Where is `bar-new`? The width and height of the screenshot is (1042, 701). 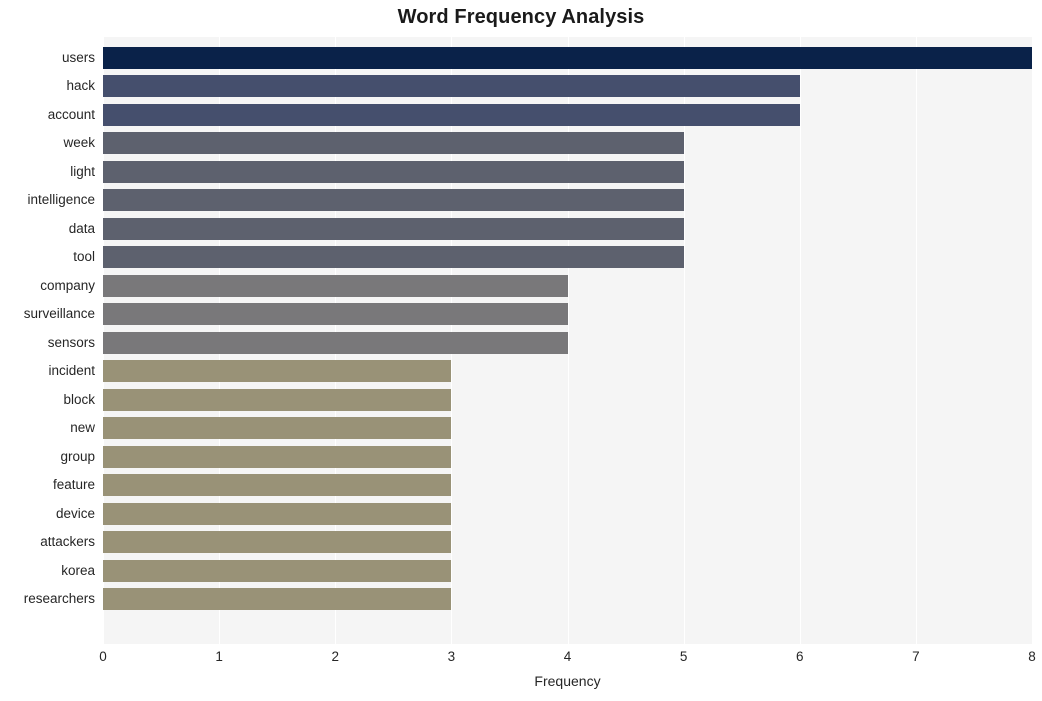 bar-new is located at coordinates (277, 428).